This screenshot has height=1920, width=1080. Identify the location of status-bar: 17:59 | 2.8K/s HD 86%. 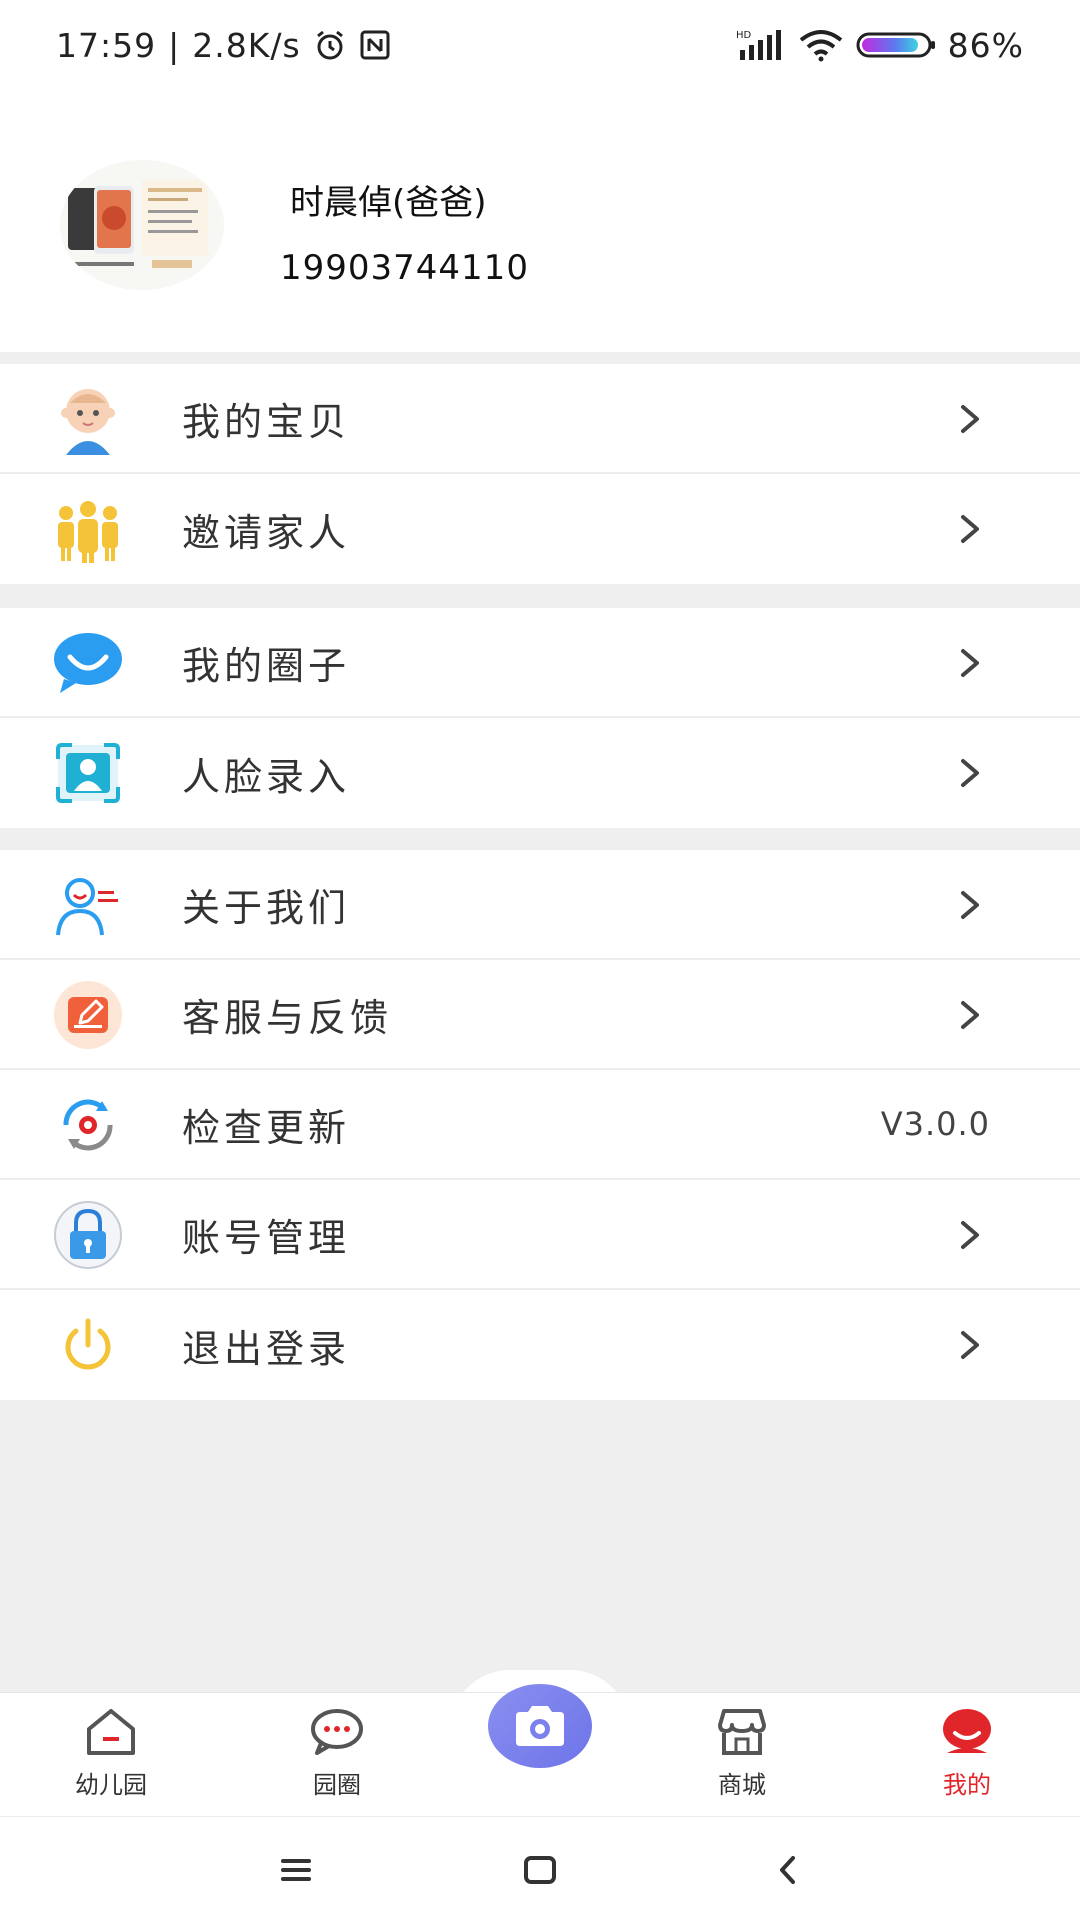
(540, 45).